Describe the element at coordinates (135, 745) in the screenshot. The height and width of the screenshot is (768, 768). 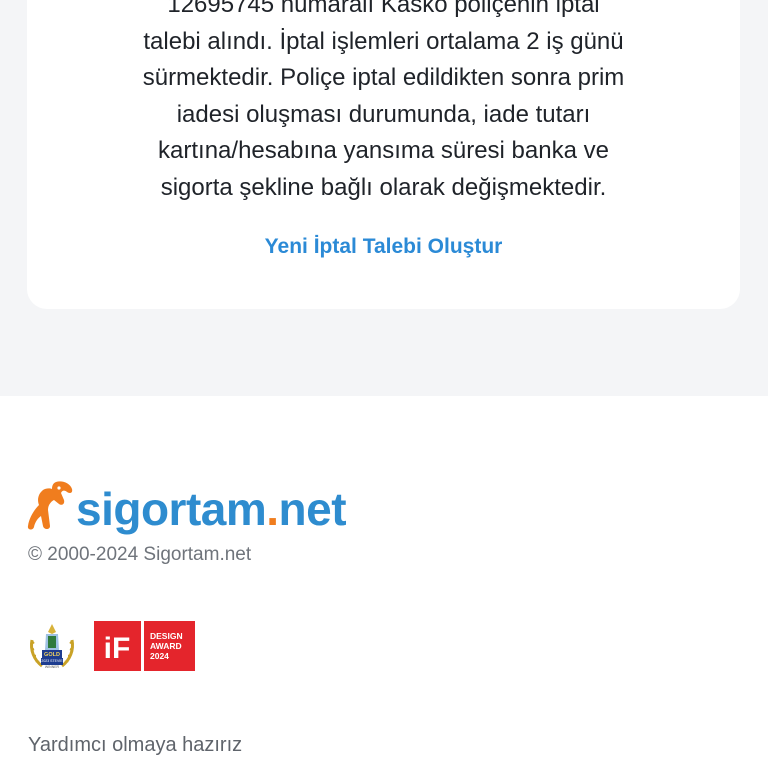
I see `help-text: Yardımcı olmaya hazırız` at that location.